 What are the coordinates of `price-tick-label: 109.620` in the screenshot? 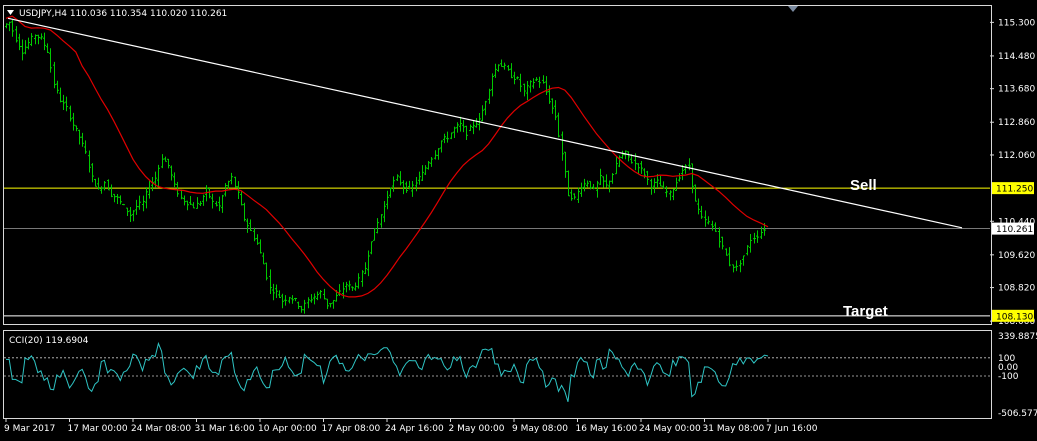 It's located at (1016, 256).